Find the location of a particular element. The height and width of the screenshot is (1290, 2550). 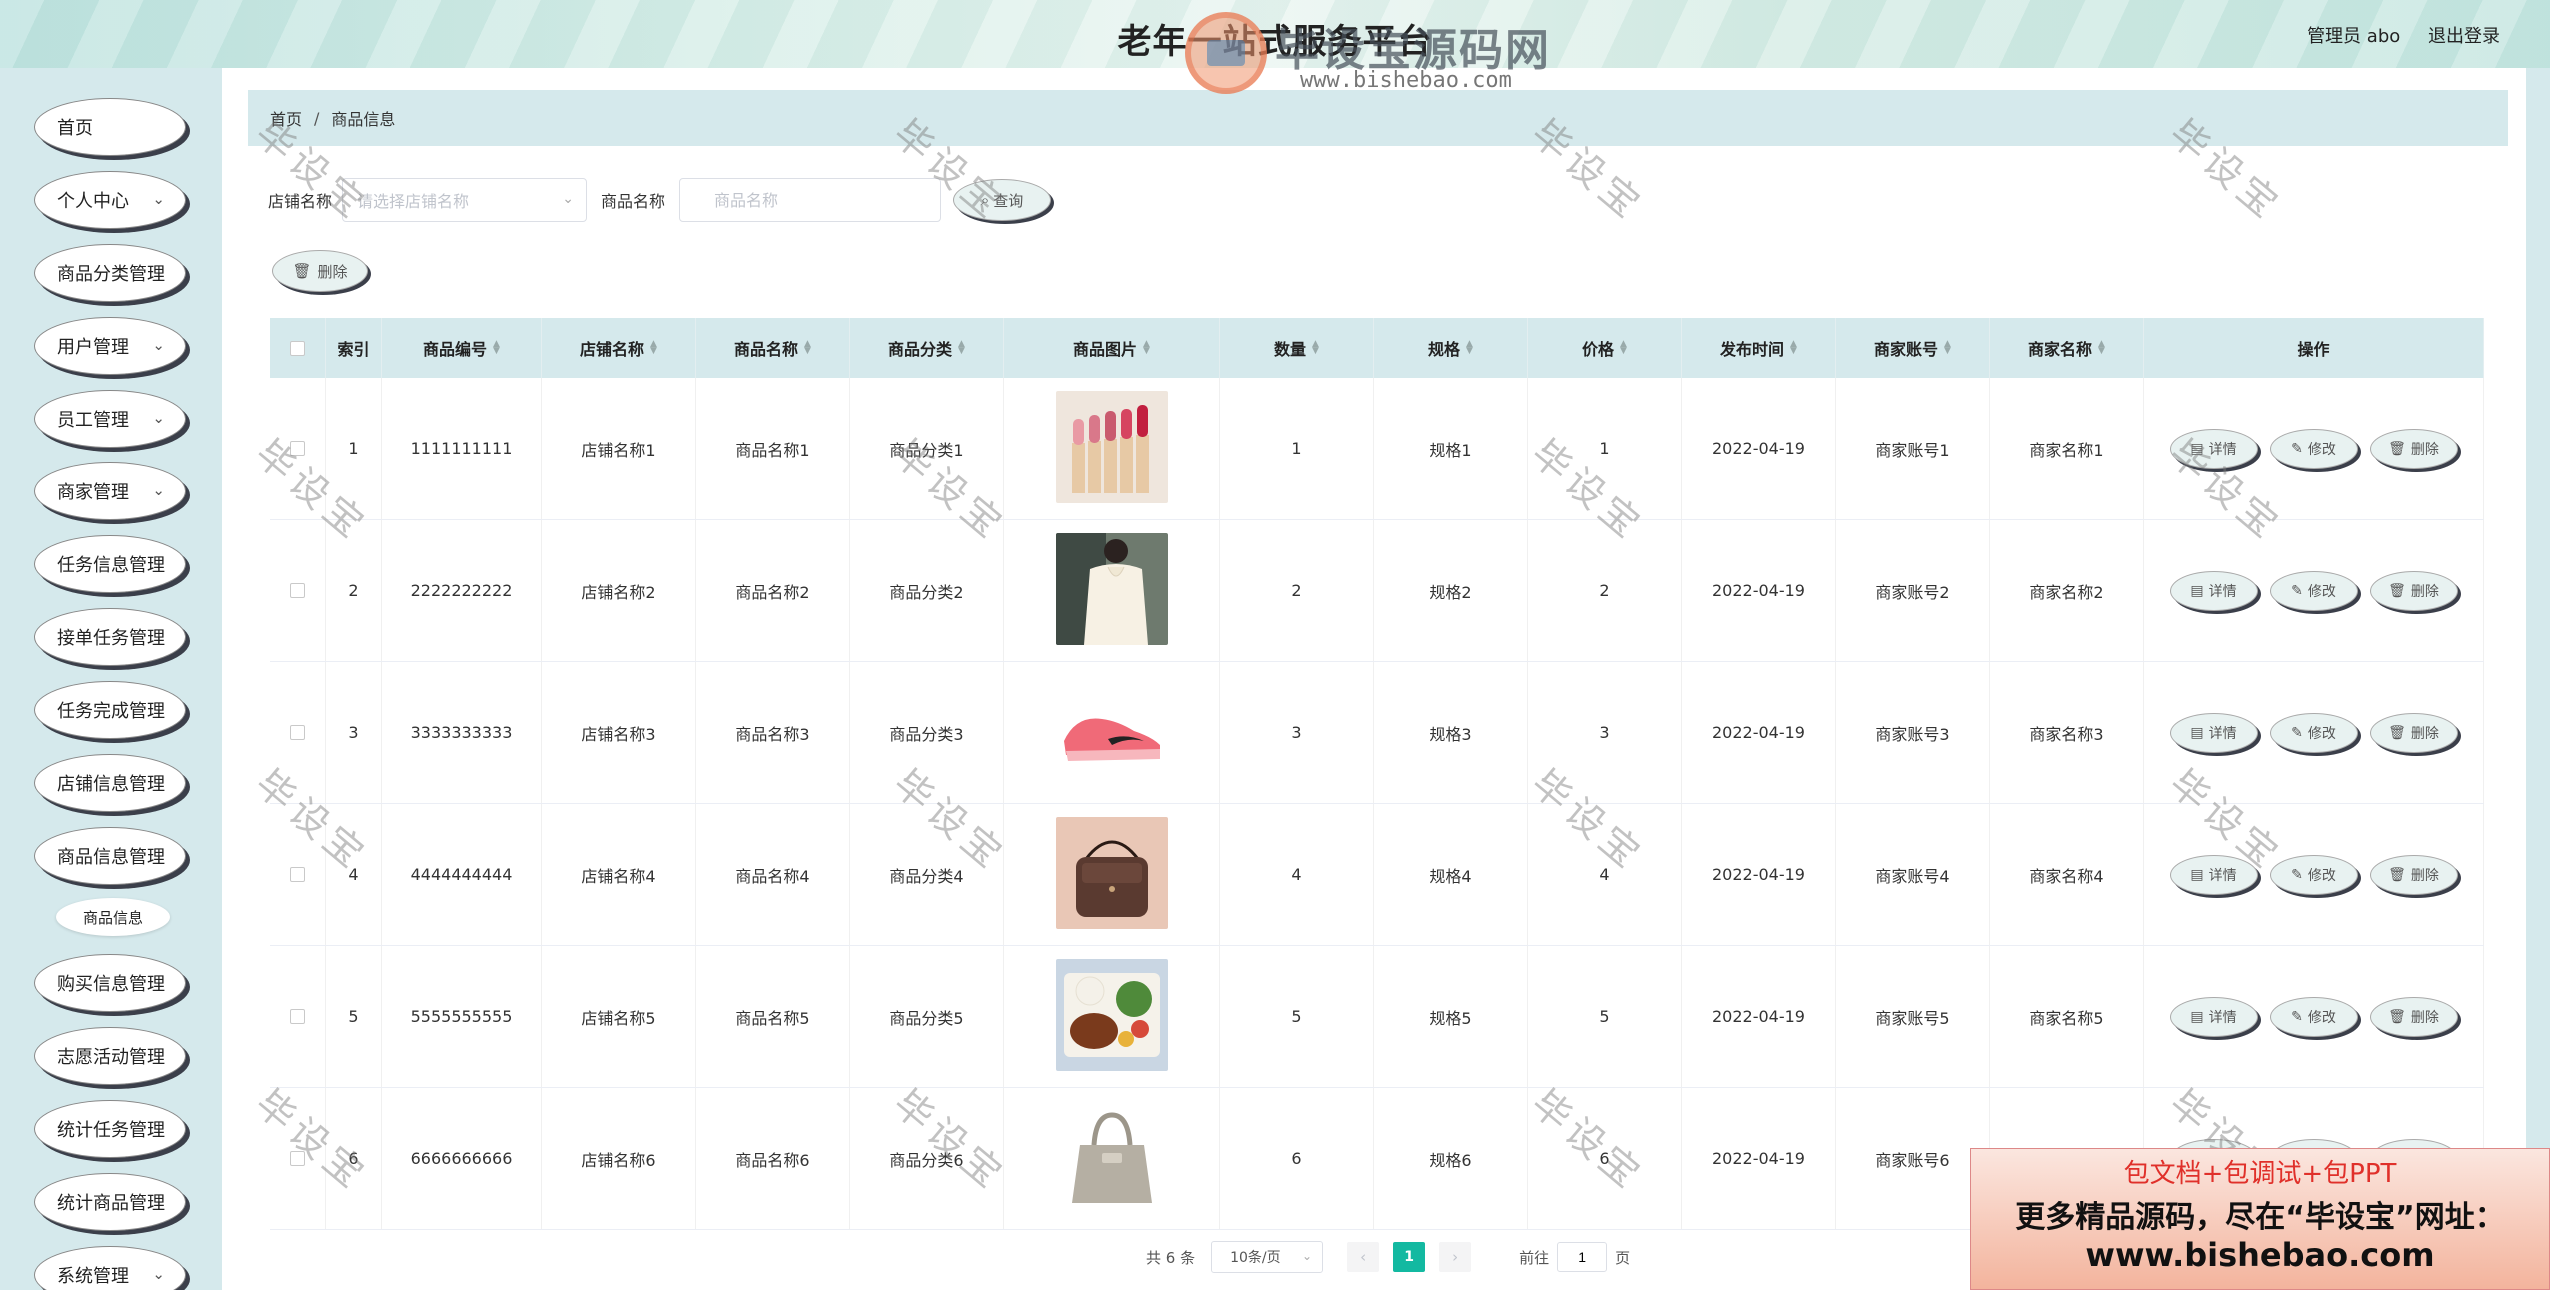

column-header-10: 商家账号 ▲ ▼ is located at coordinates (1913, 348).